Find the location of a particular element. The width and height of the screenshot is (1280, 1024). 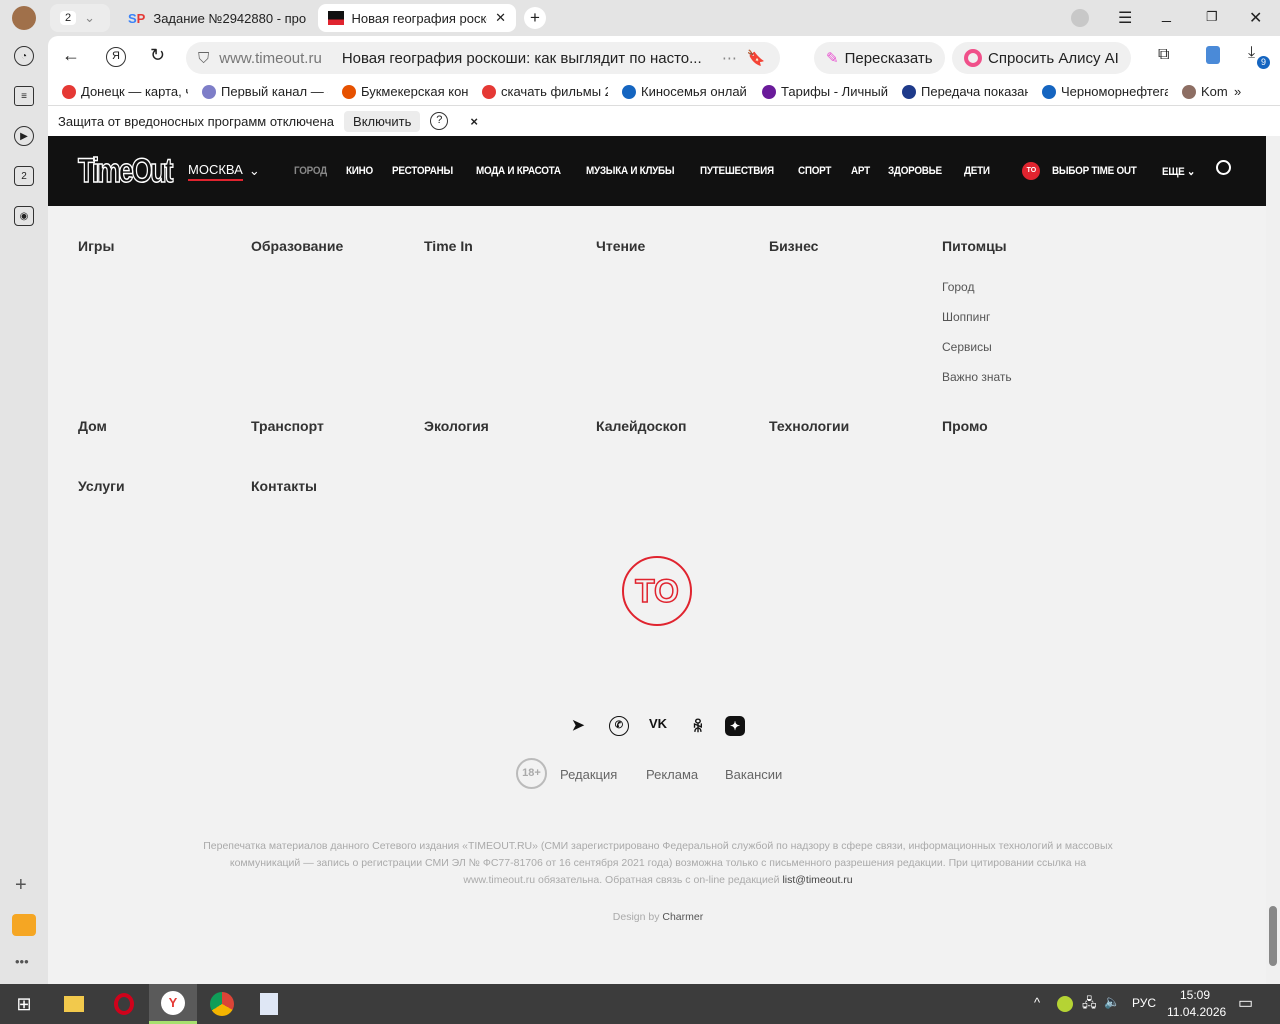

menu-category-link: Time In is located at coordinates (448, 246).